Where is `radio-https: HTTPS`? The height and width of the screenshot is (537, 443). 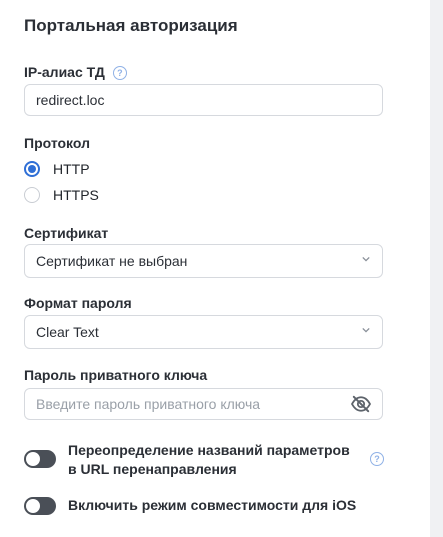
radio-https: HTTPS is located at coordinates (61, 195).